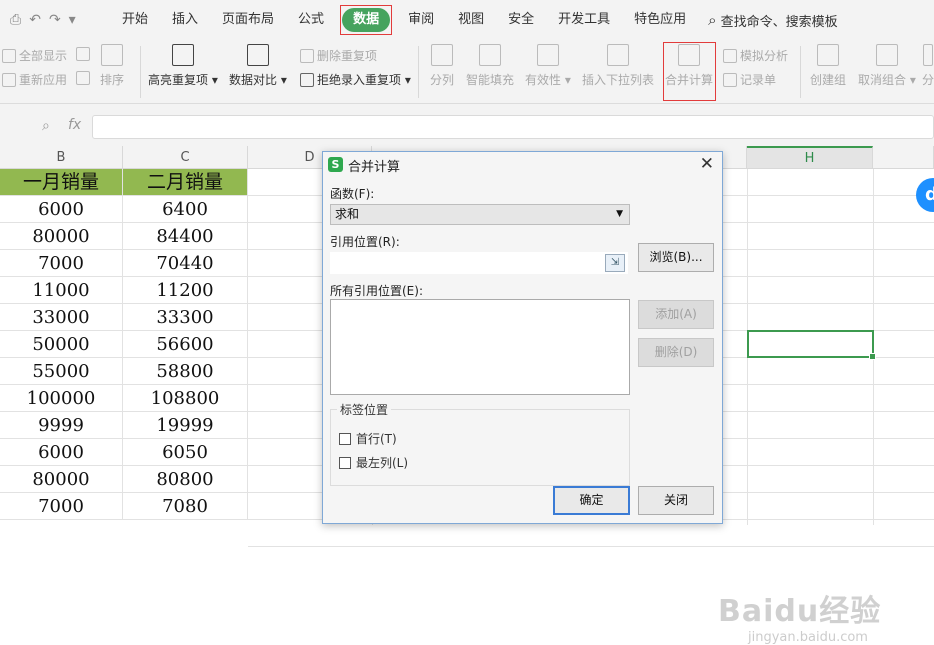  I want to click on undo-icon: ↶, so click(35, 20).